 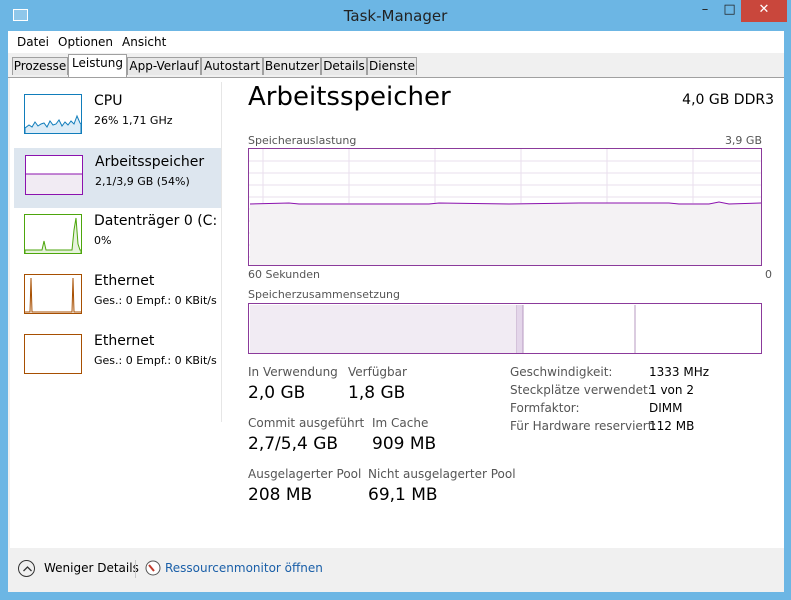 I want to click on stat-in-use-label: In Verwendung, so click(x=293, y=372).